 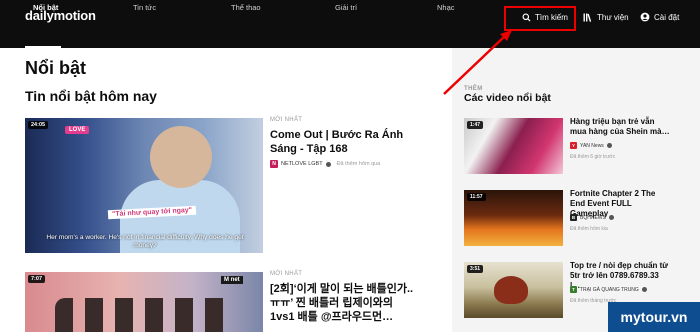 I want to click on channel-name: BQHNEWS, so click(x=593, y=218).